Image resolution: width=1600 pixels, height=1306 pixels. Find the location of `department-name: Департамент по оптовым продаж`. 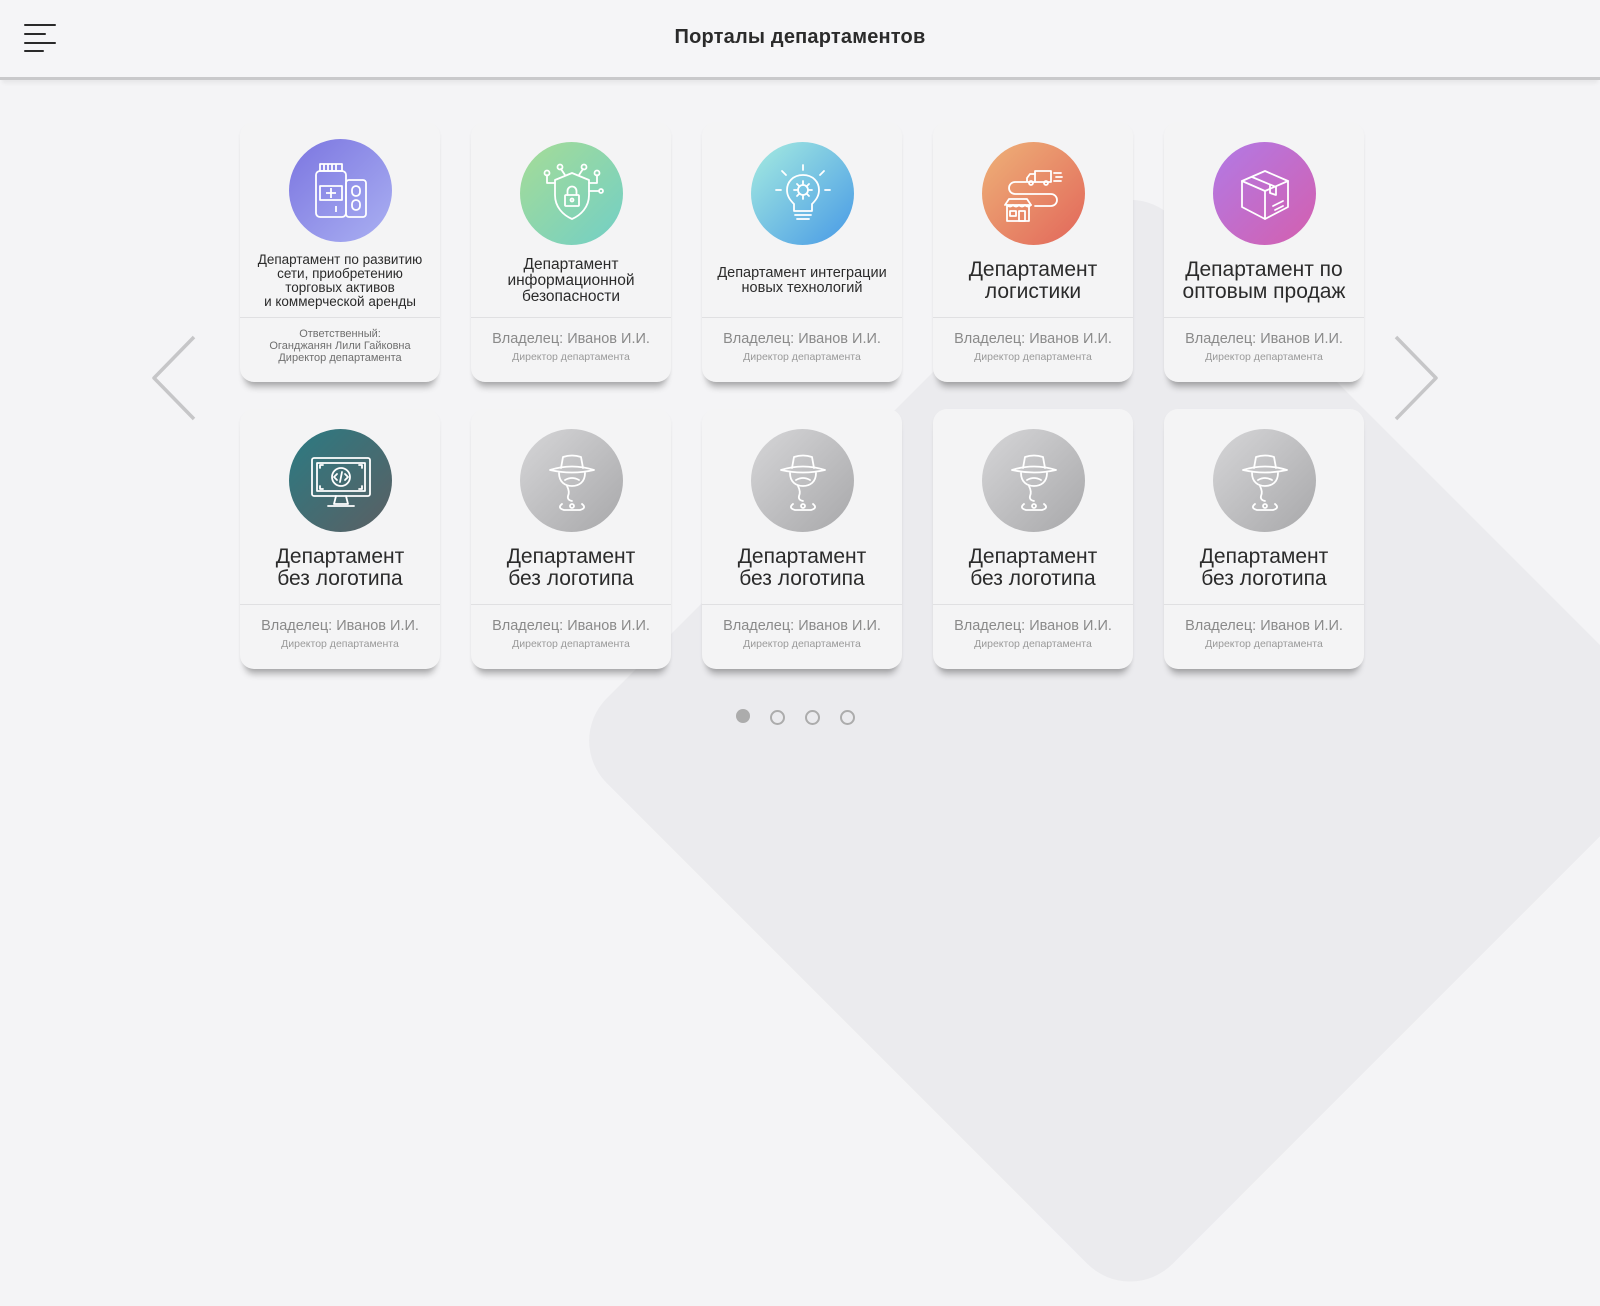

department-name: Департамент по оптовым продаж is located at coordinates (1264, 280).